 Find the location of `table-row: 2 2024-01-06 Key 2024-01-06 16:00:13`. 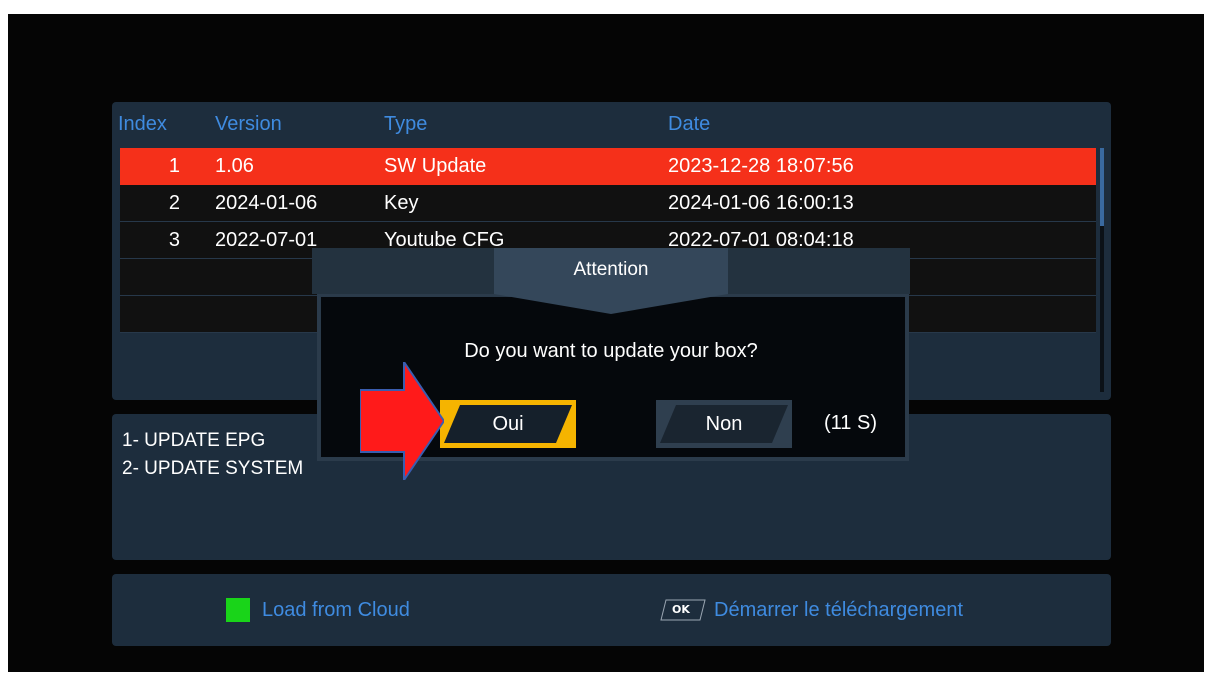

table-row: 2 2024-01-06 Key 2024-01-06 16:00:13 is located at coordinates (608, 203).